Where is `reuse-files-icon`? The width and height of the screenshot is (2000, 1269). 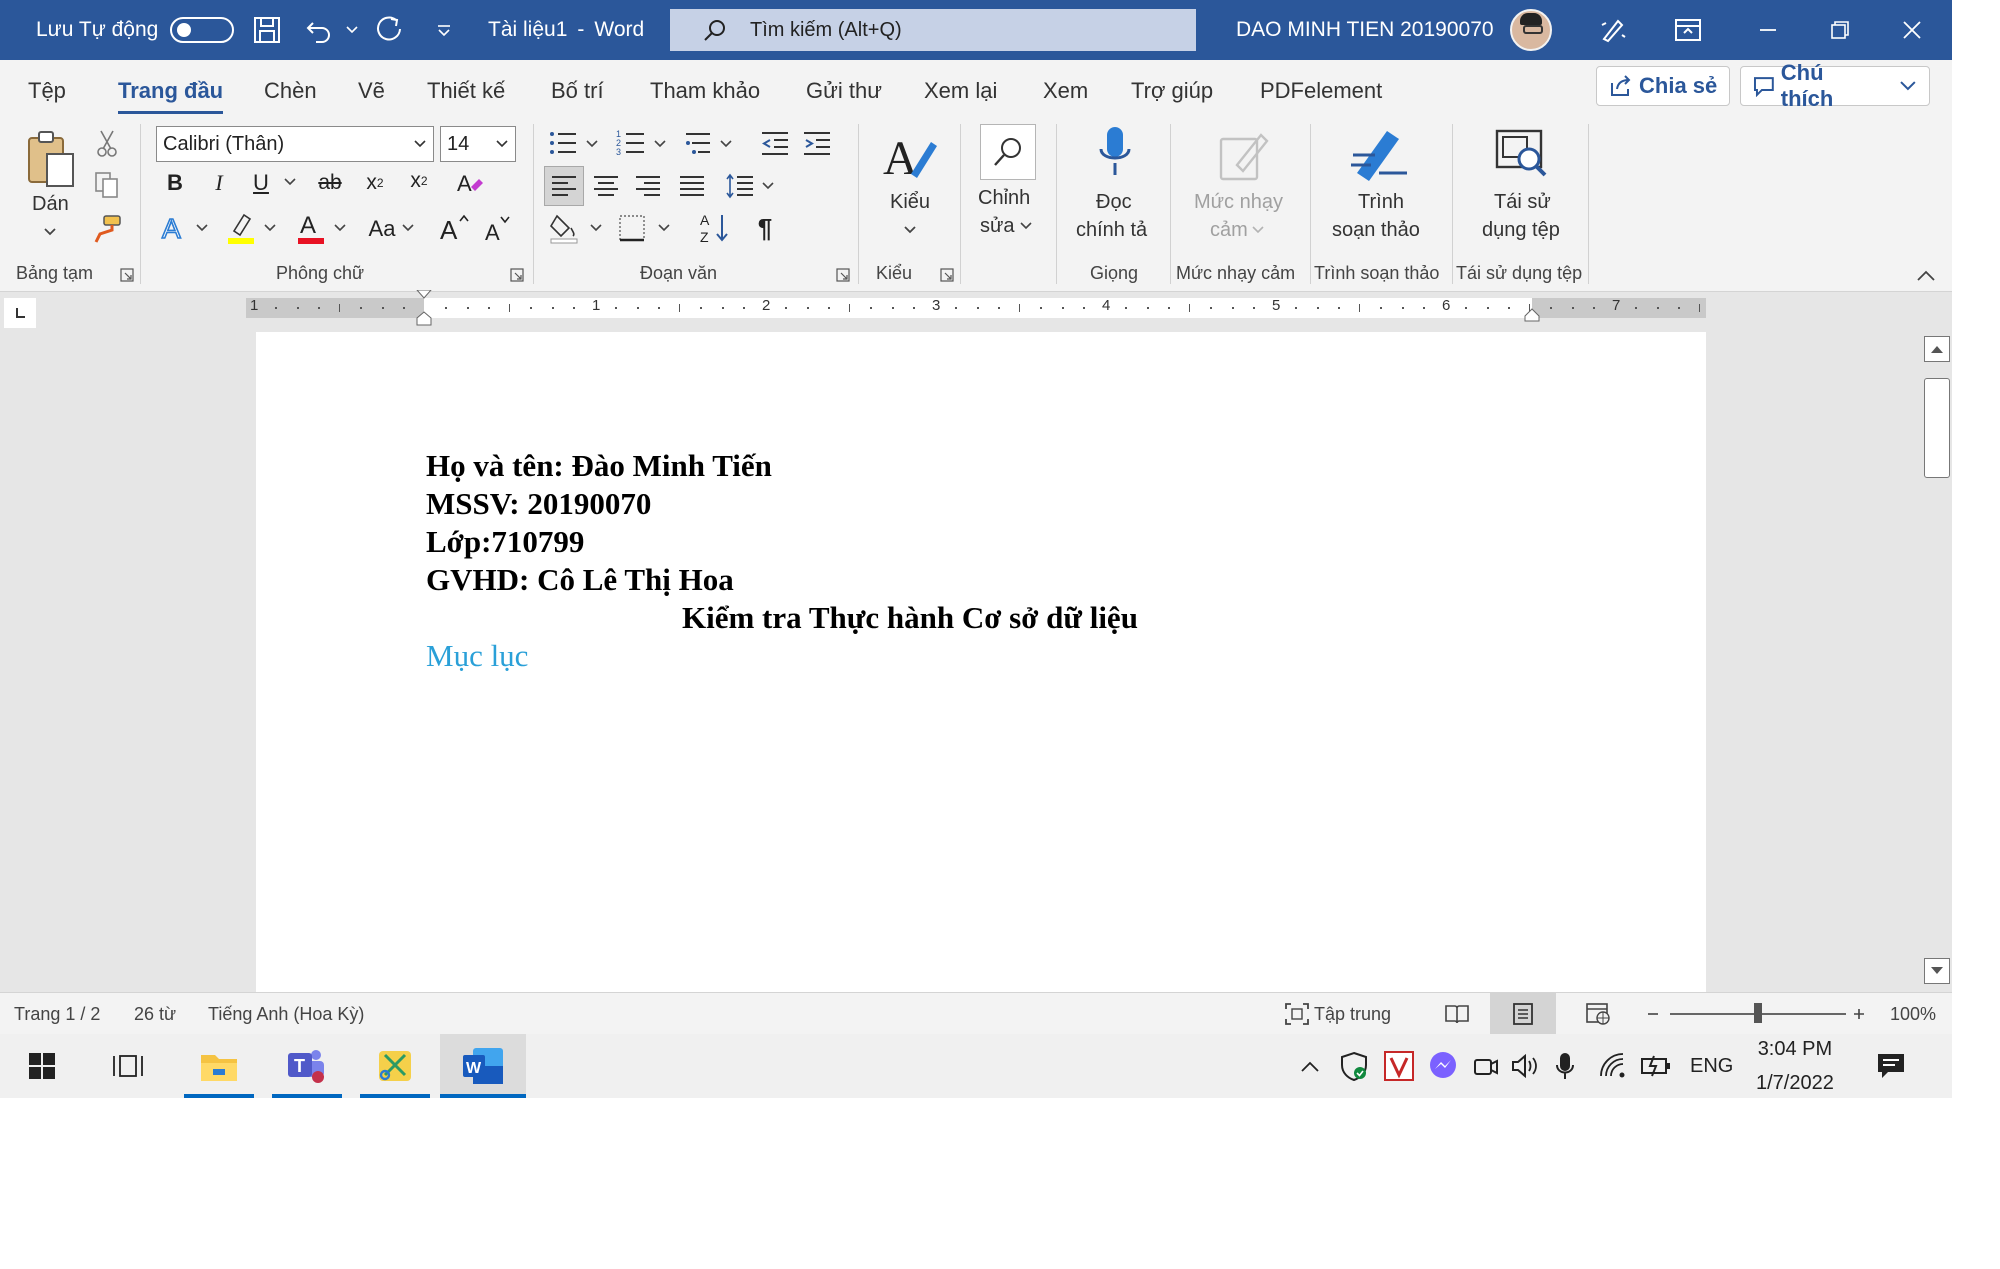
reuse-files-icon is located at coordinates (1522, 155).